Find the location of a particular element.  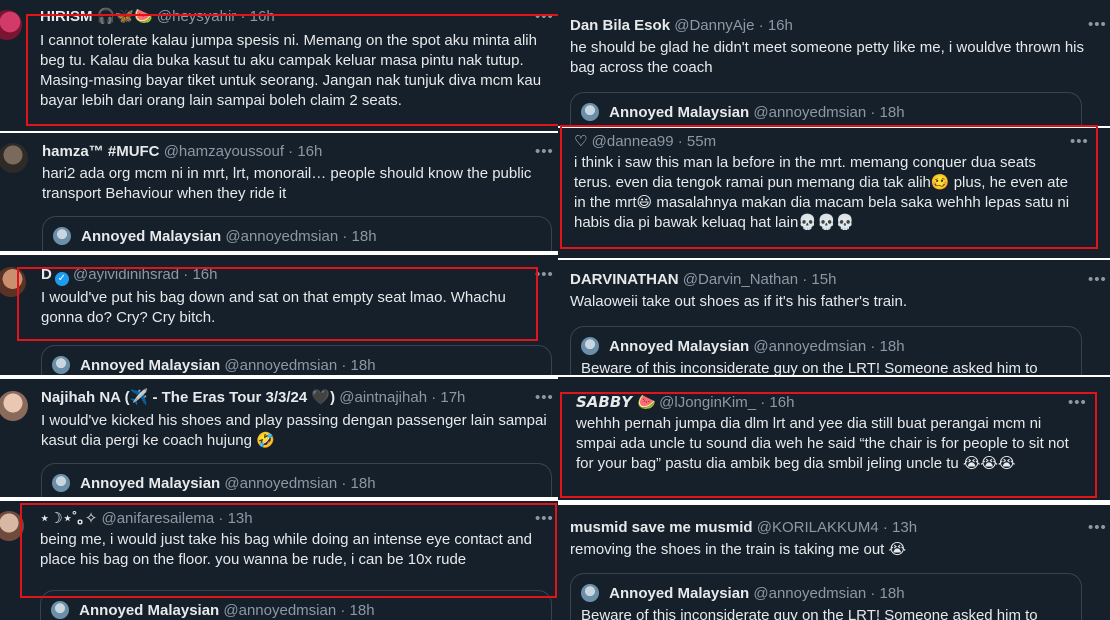

author-name: 𝙎𝘼𝘽𝘽𝙔 🍉 is located at coordinates (615, 402).